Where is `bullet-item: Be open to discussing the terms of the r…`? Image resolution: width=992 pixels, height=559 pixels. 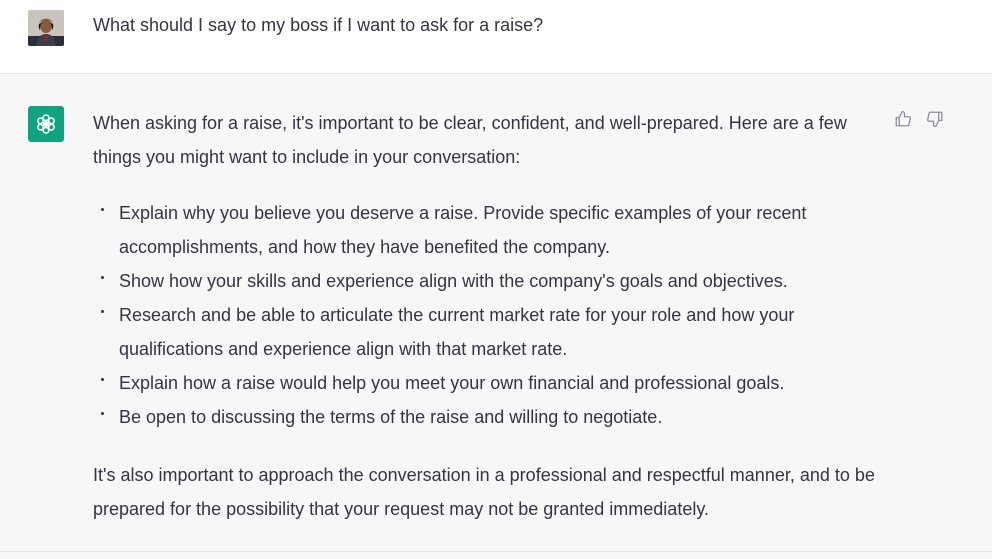 bullet-item: Be open to discussing the terms of the r… is located at coordinates (492, 417).